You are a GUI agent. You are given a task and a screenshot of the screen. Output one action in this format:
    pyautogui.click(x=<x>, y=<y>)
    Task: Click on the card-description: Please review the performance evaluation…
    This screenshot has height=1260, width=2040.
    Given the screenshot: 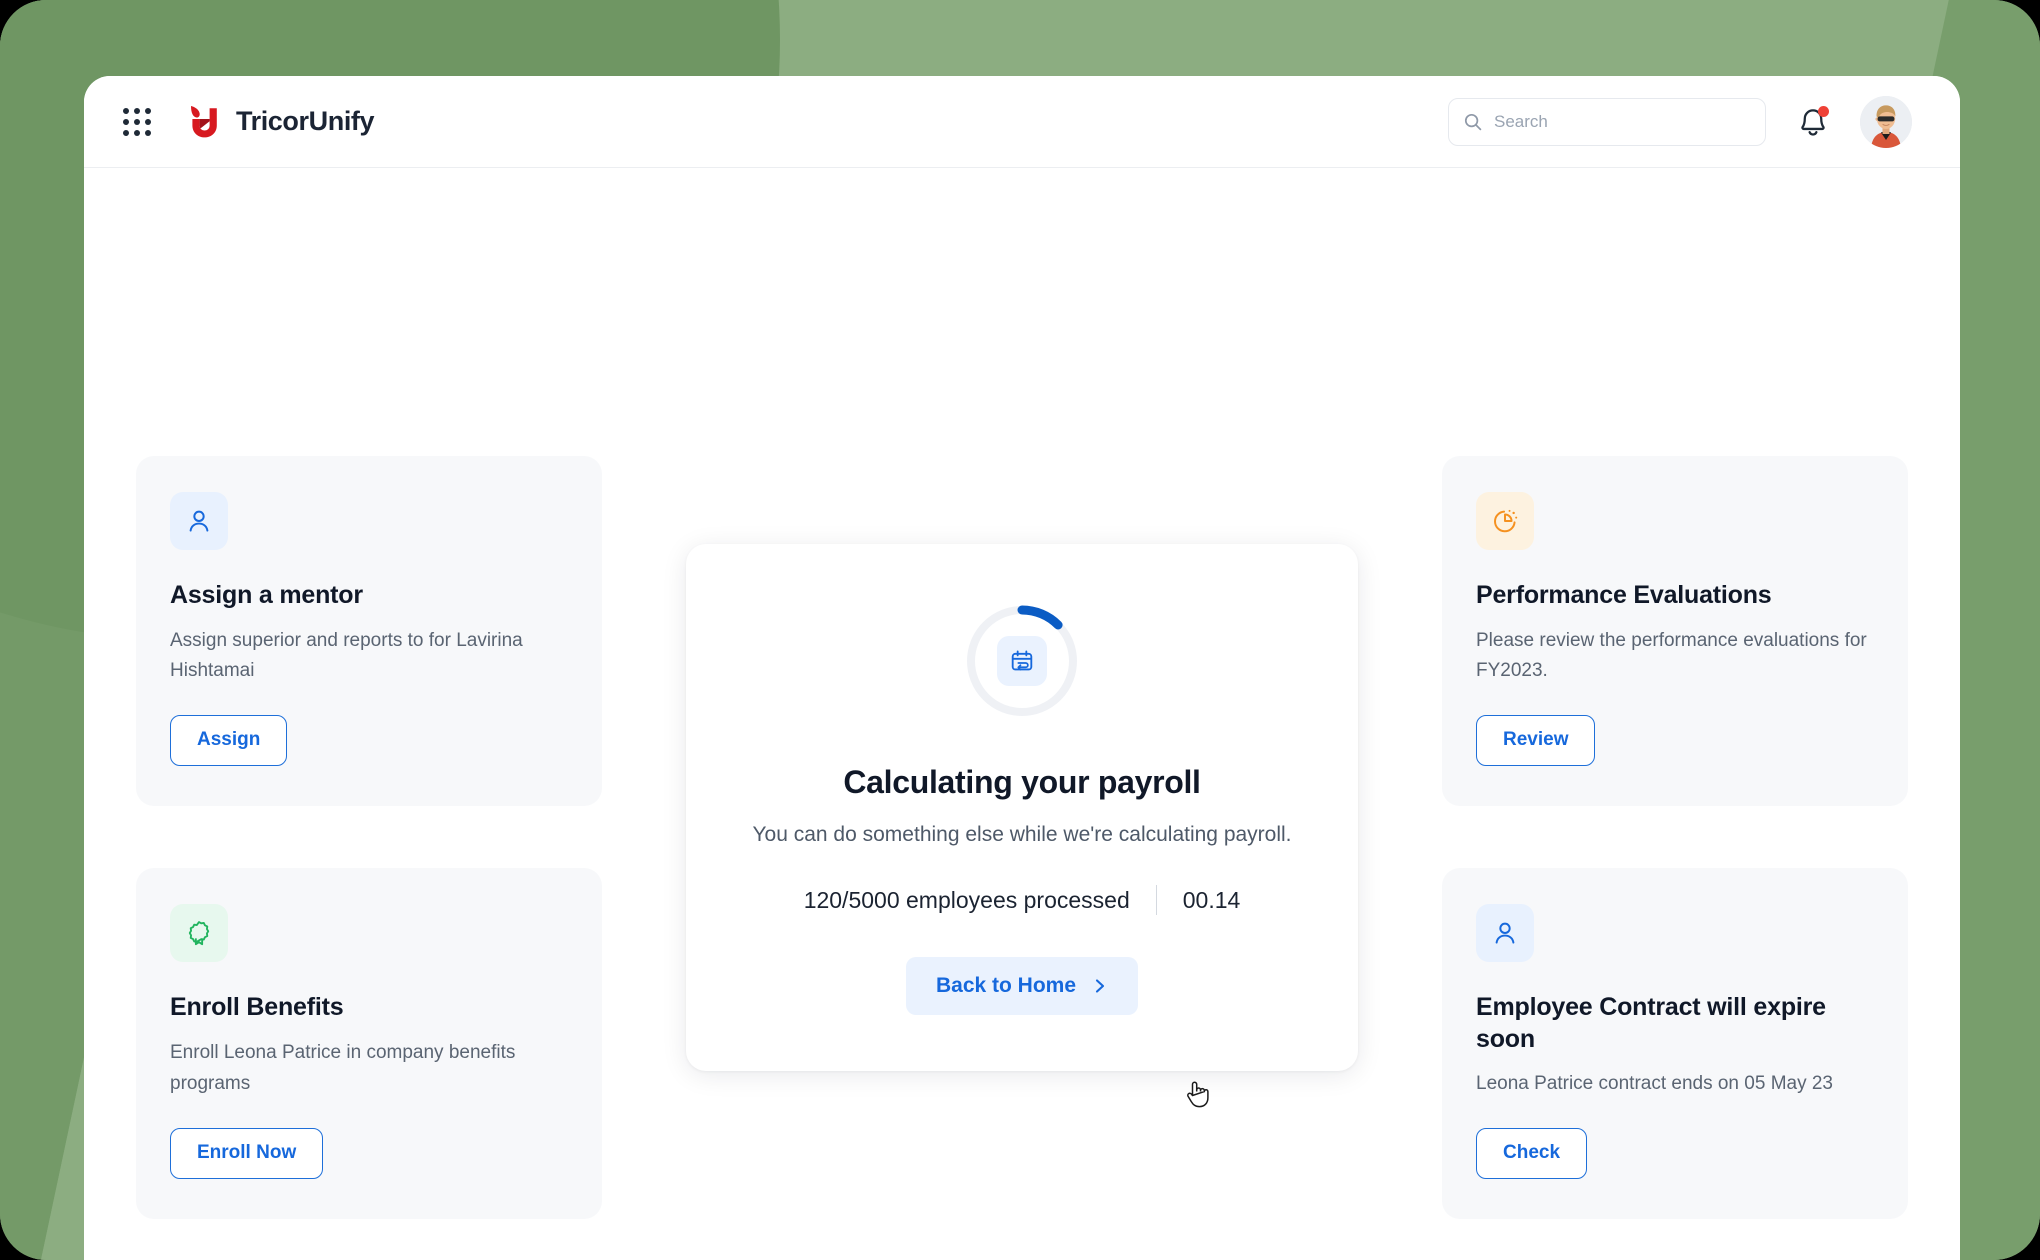 What is the action you would take?
    pyautogui.click(x=1671, y=655)
    